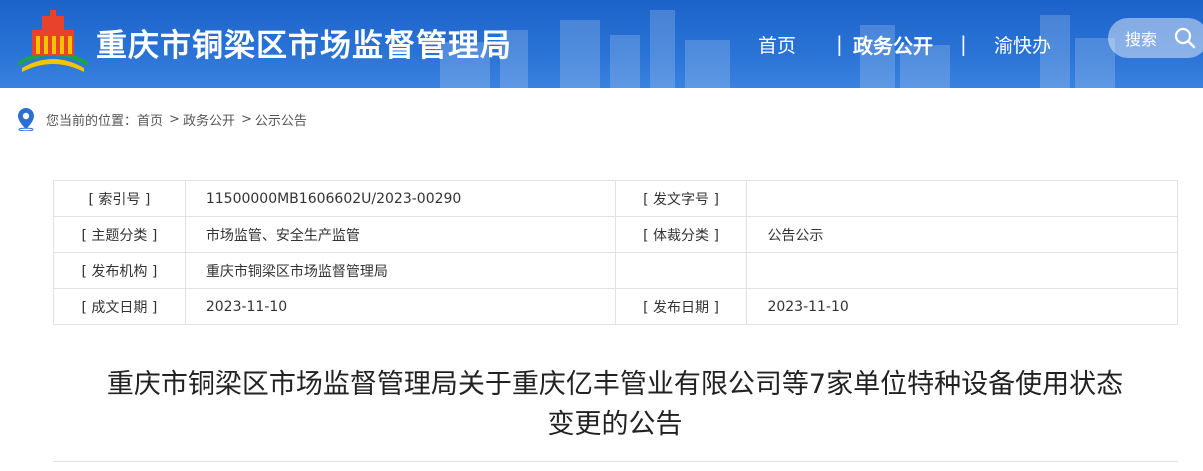 Image resolution: width=1203 pixels, height=471 pixels. I want to click on meta-label: [ 索引号 ], so click(119, 198).